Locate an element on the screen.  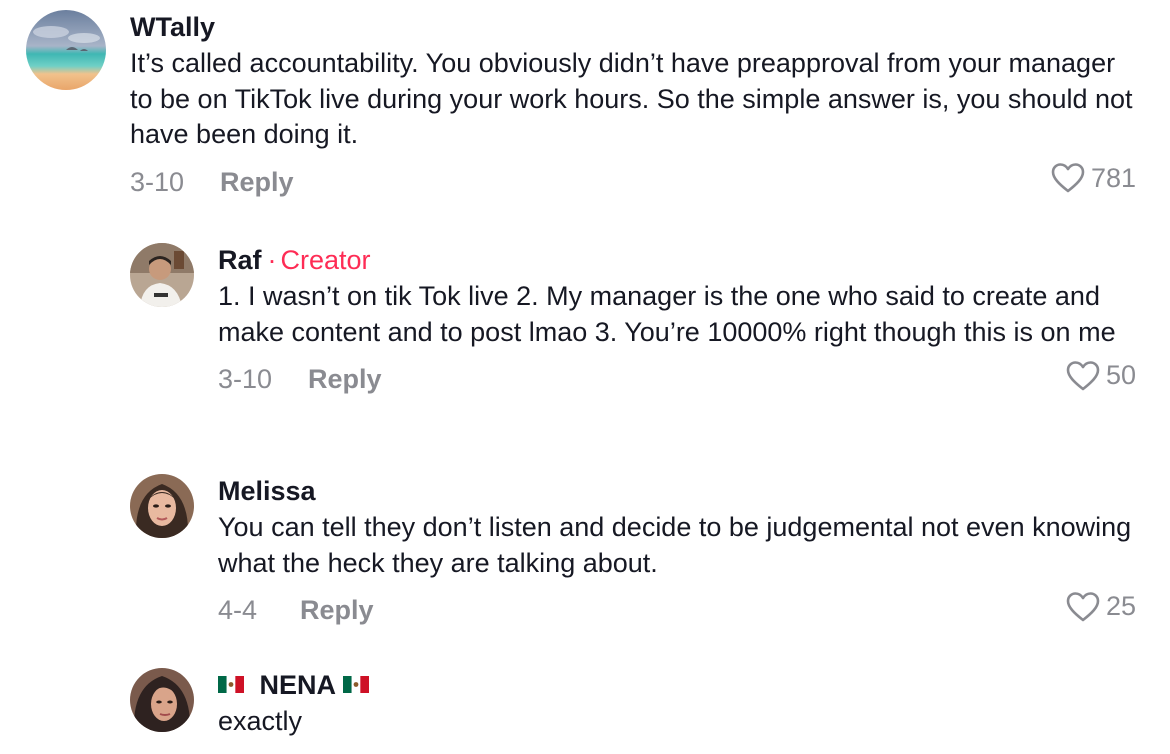
comment-text: exactly is located at coordinates (260, 721).